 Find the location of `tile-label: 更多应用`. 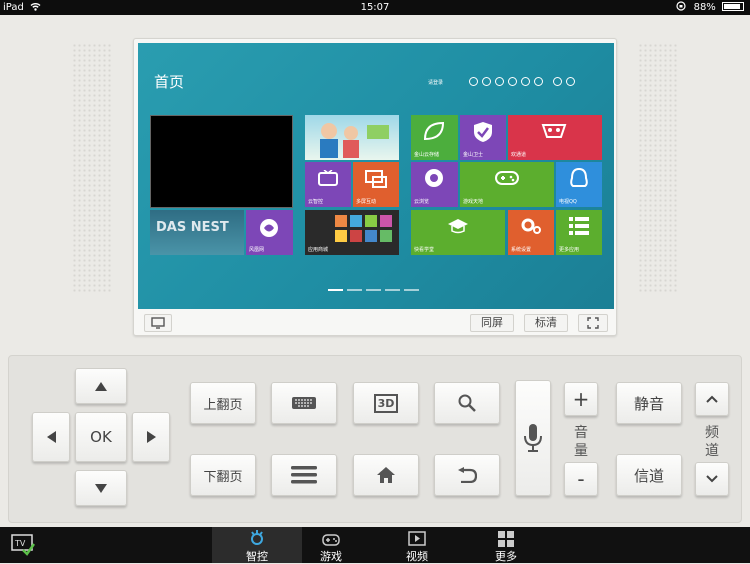

tile-label: 更多应用 is located at coordinates (569, 250).